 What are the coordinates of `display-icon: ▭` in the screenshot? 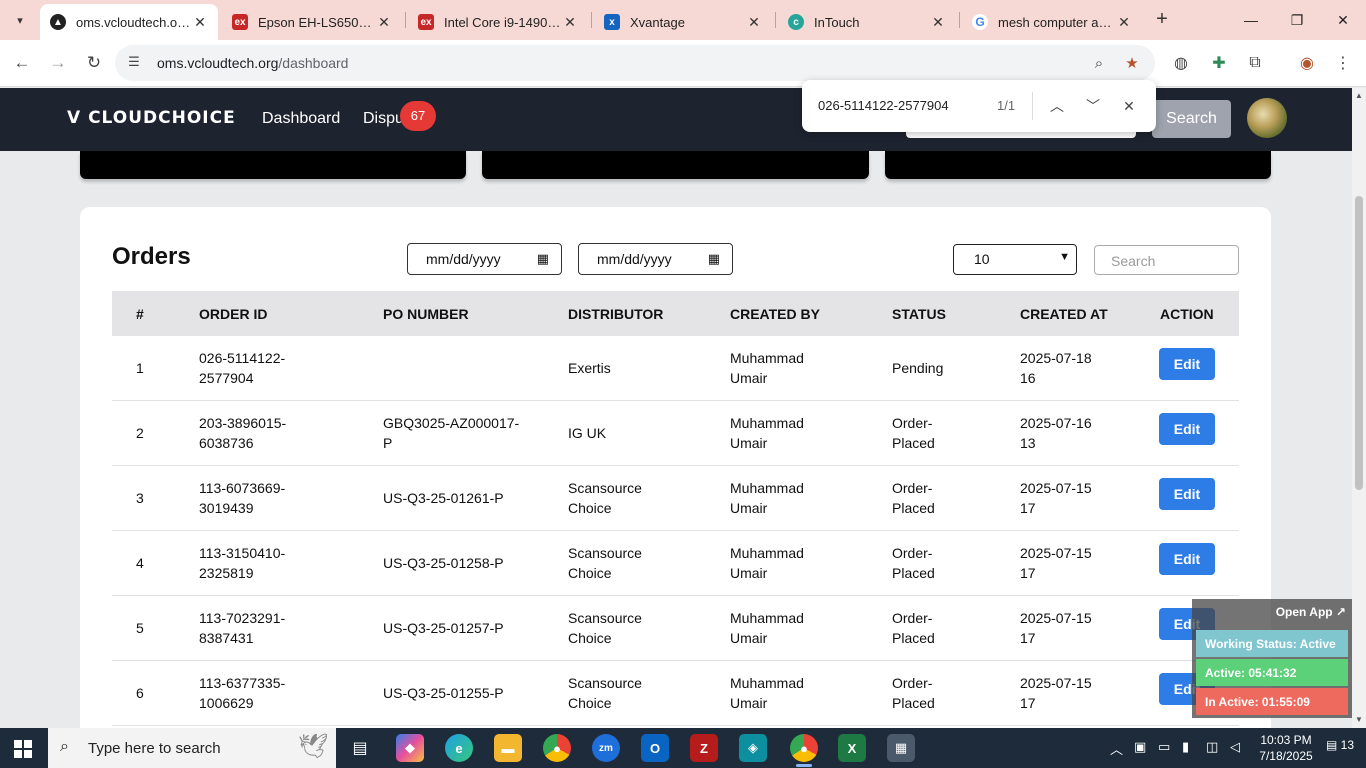 It's located at (1164, 747).